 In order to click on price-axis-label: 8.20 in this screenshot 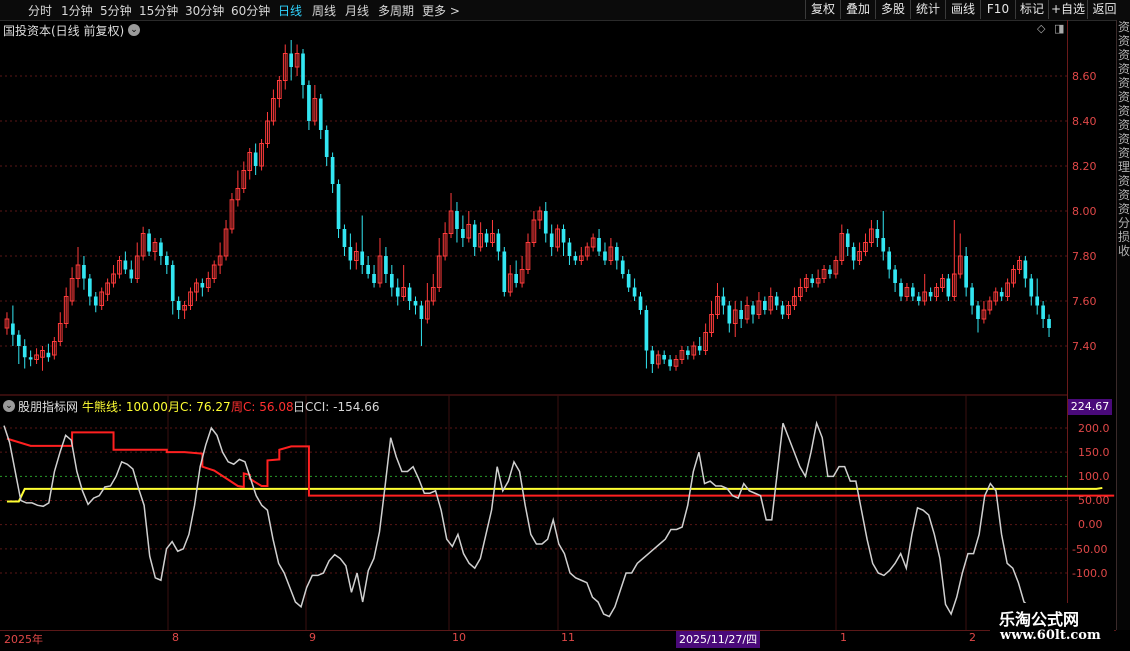, I will do `click(1084, 166)`.